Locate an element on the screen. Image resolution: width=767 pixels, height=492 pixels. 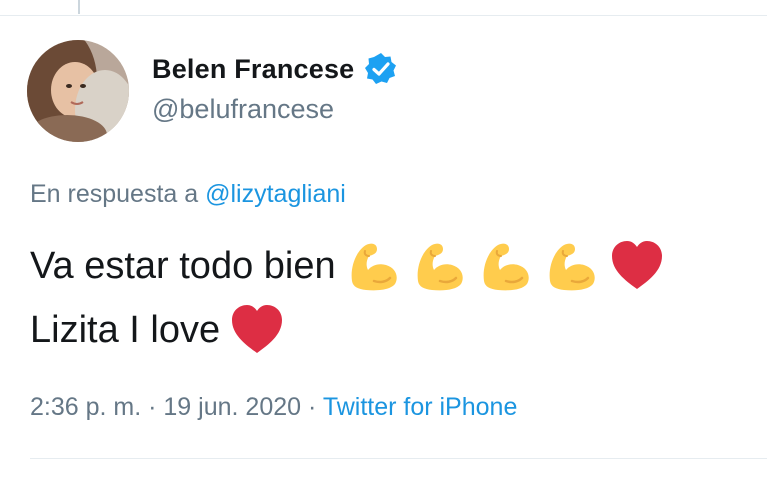
tweet-line-2-text: Lizita I love is located at coordinates (125, 330).